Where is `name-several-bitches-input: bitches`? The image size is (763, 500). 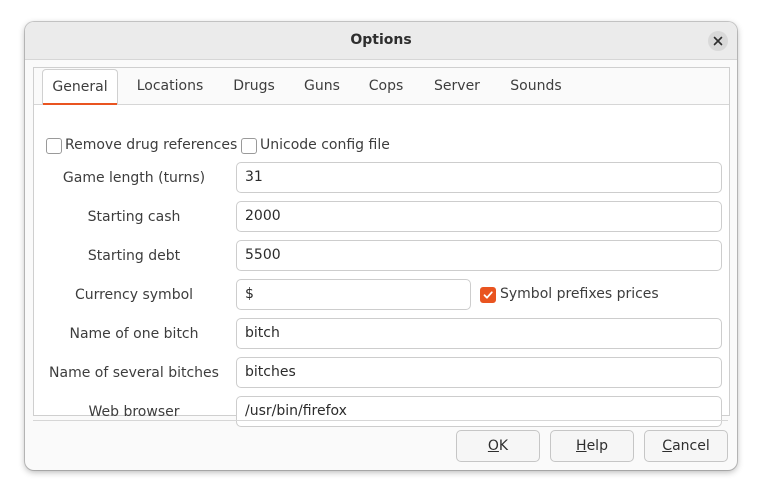 name-several-bitches-input: bitches is located at coordinates (479, 372).